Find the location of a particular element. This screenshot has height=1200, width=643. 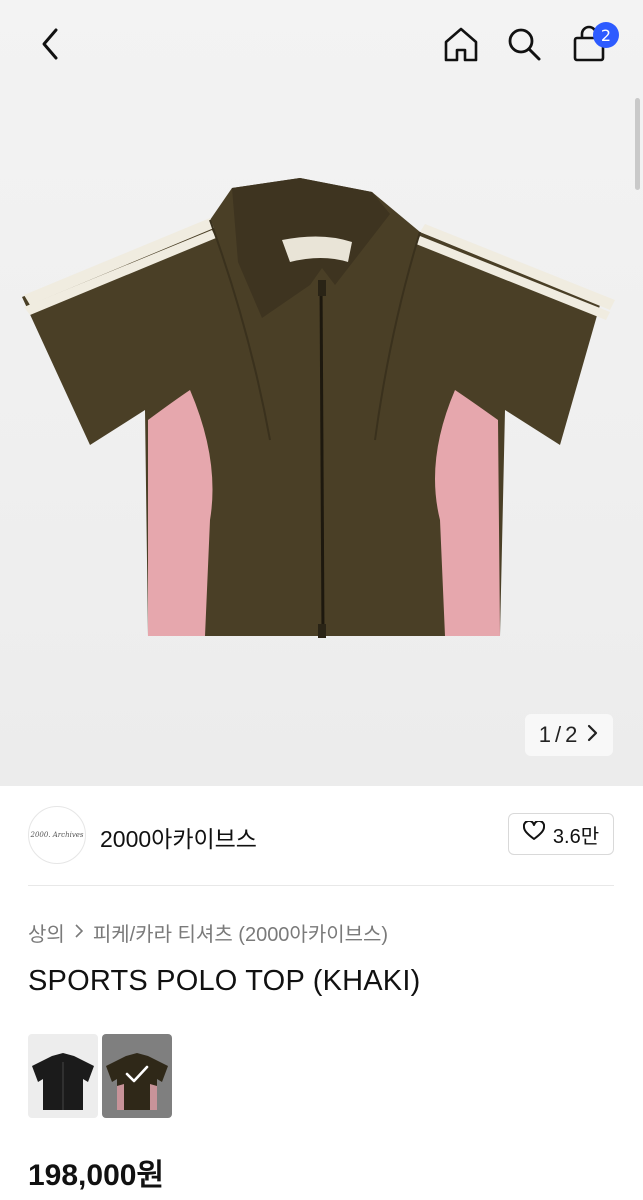

search-icon is located at coordinates (524, 46).